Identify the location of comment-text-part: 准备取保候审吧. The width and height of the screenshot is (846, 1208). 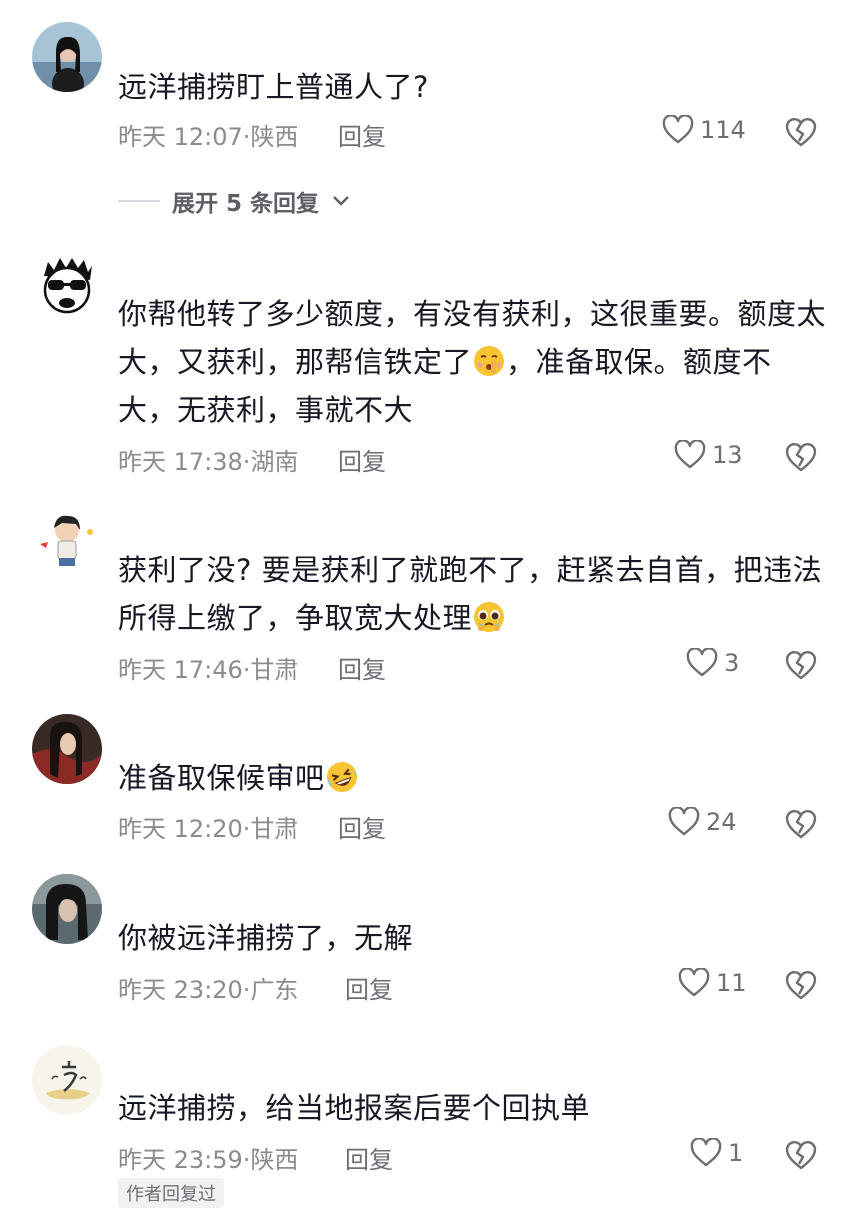
(221, 778).